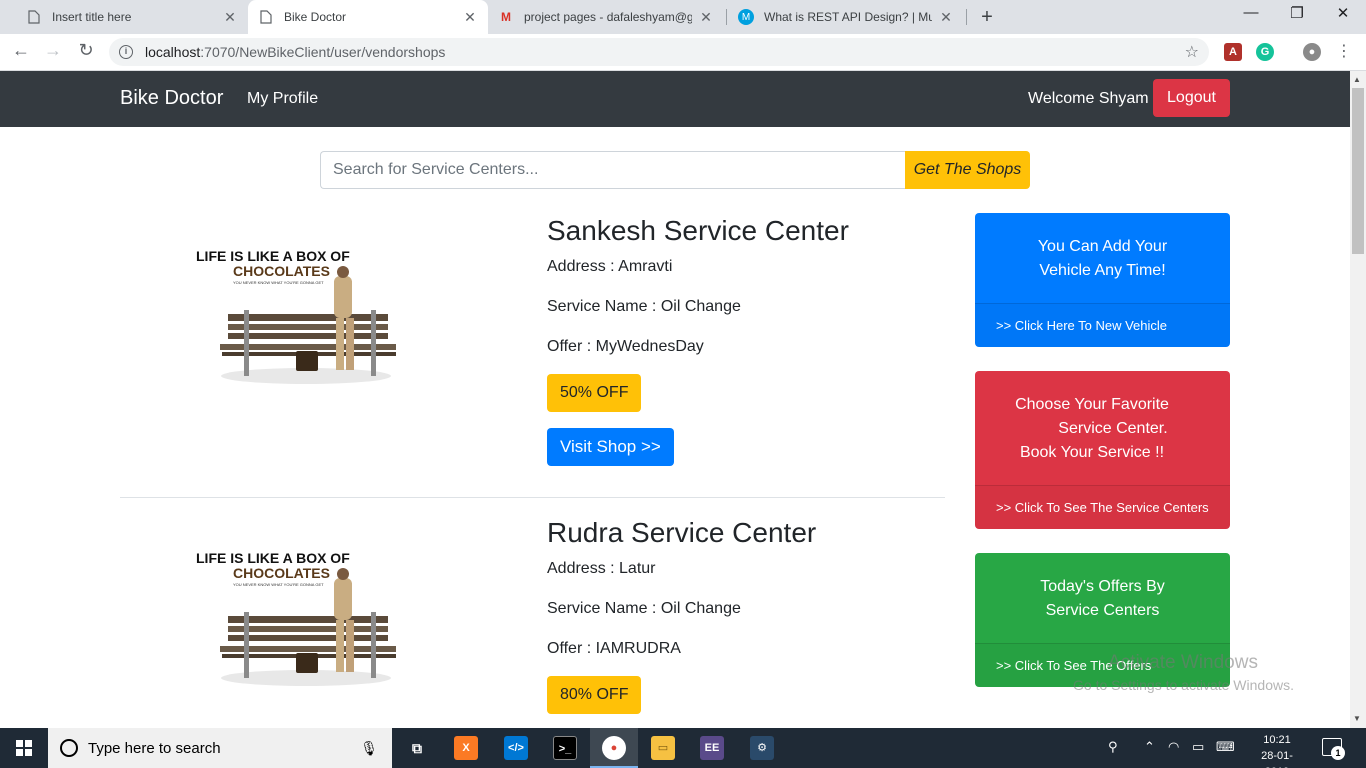 Image resolution: width=1366 pixels, height=768 pixels. Describe the element at coordinates (1233, 52) in the screenshot. I see `pdf-extension-icon: A` at that location.